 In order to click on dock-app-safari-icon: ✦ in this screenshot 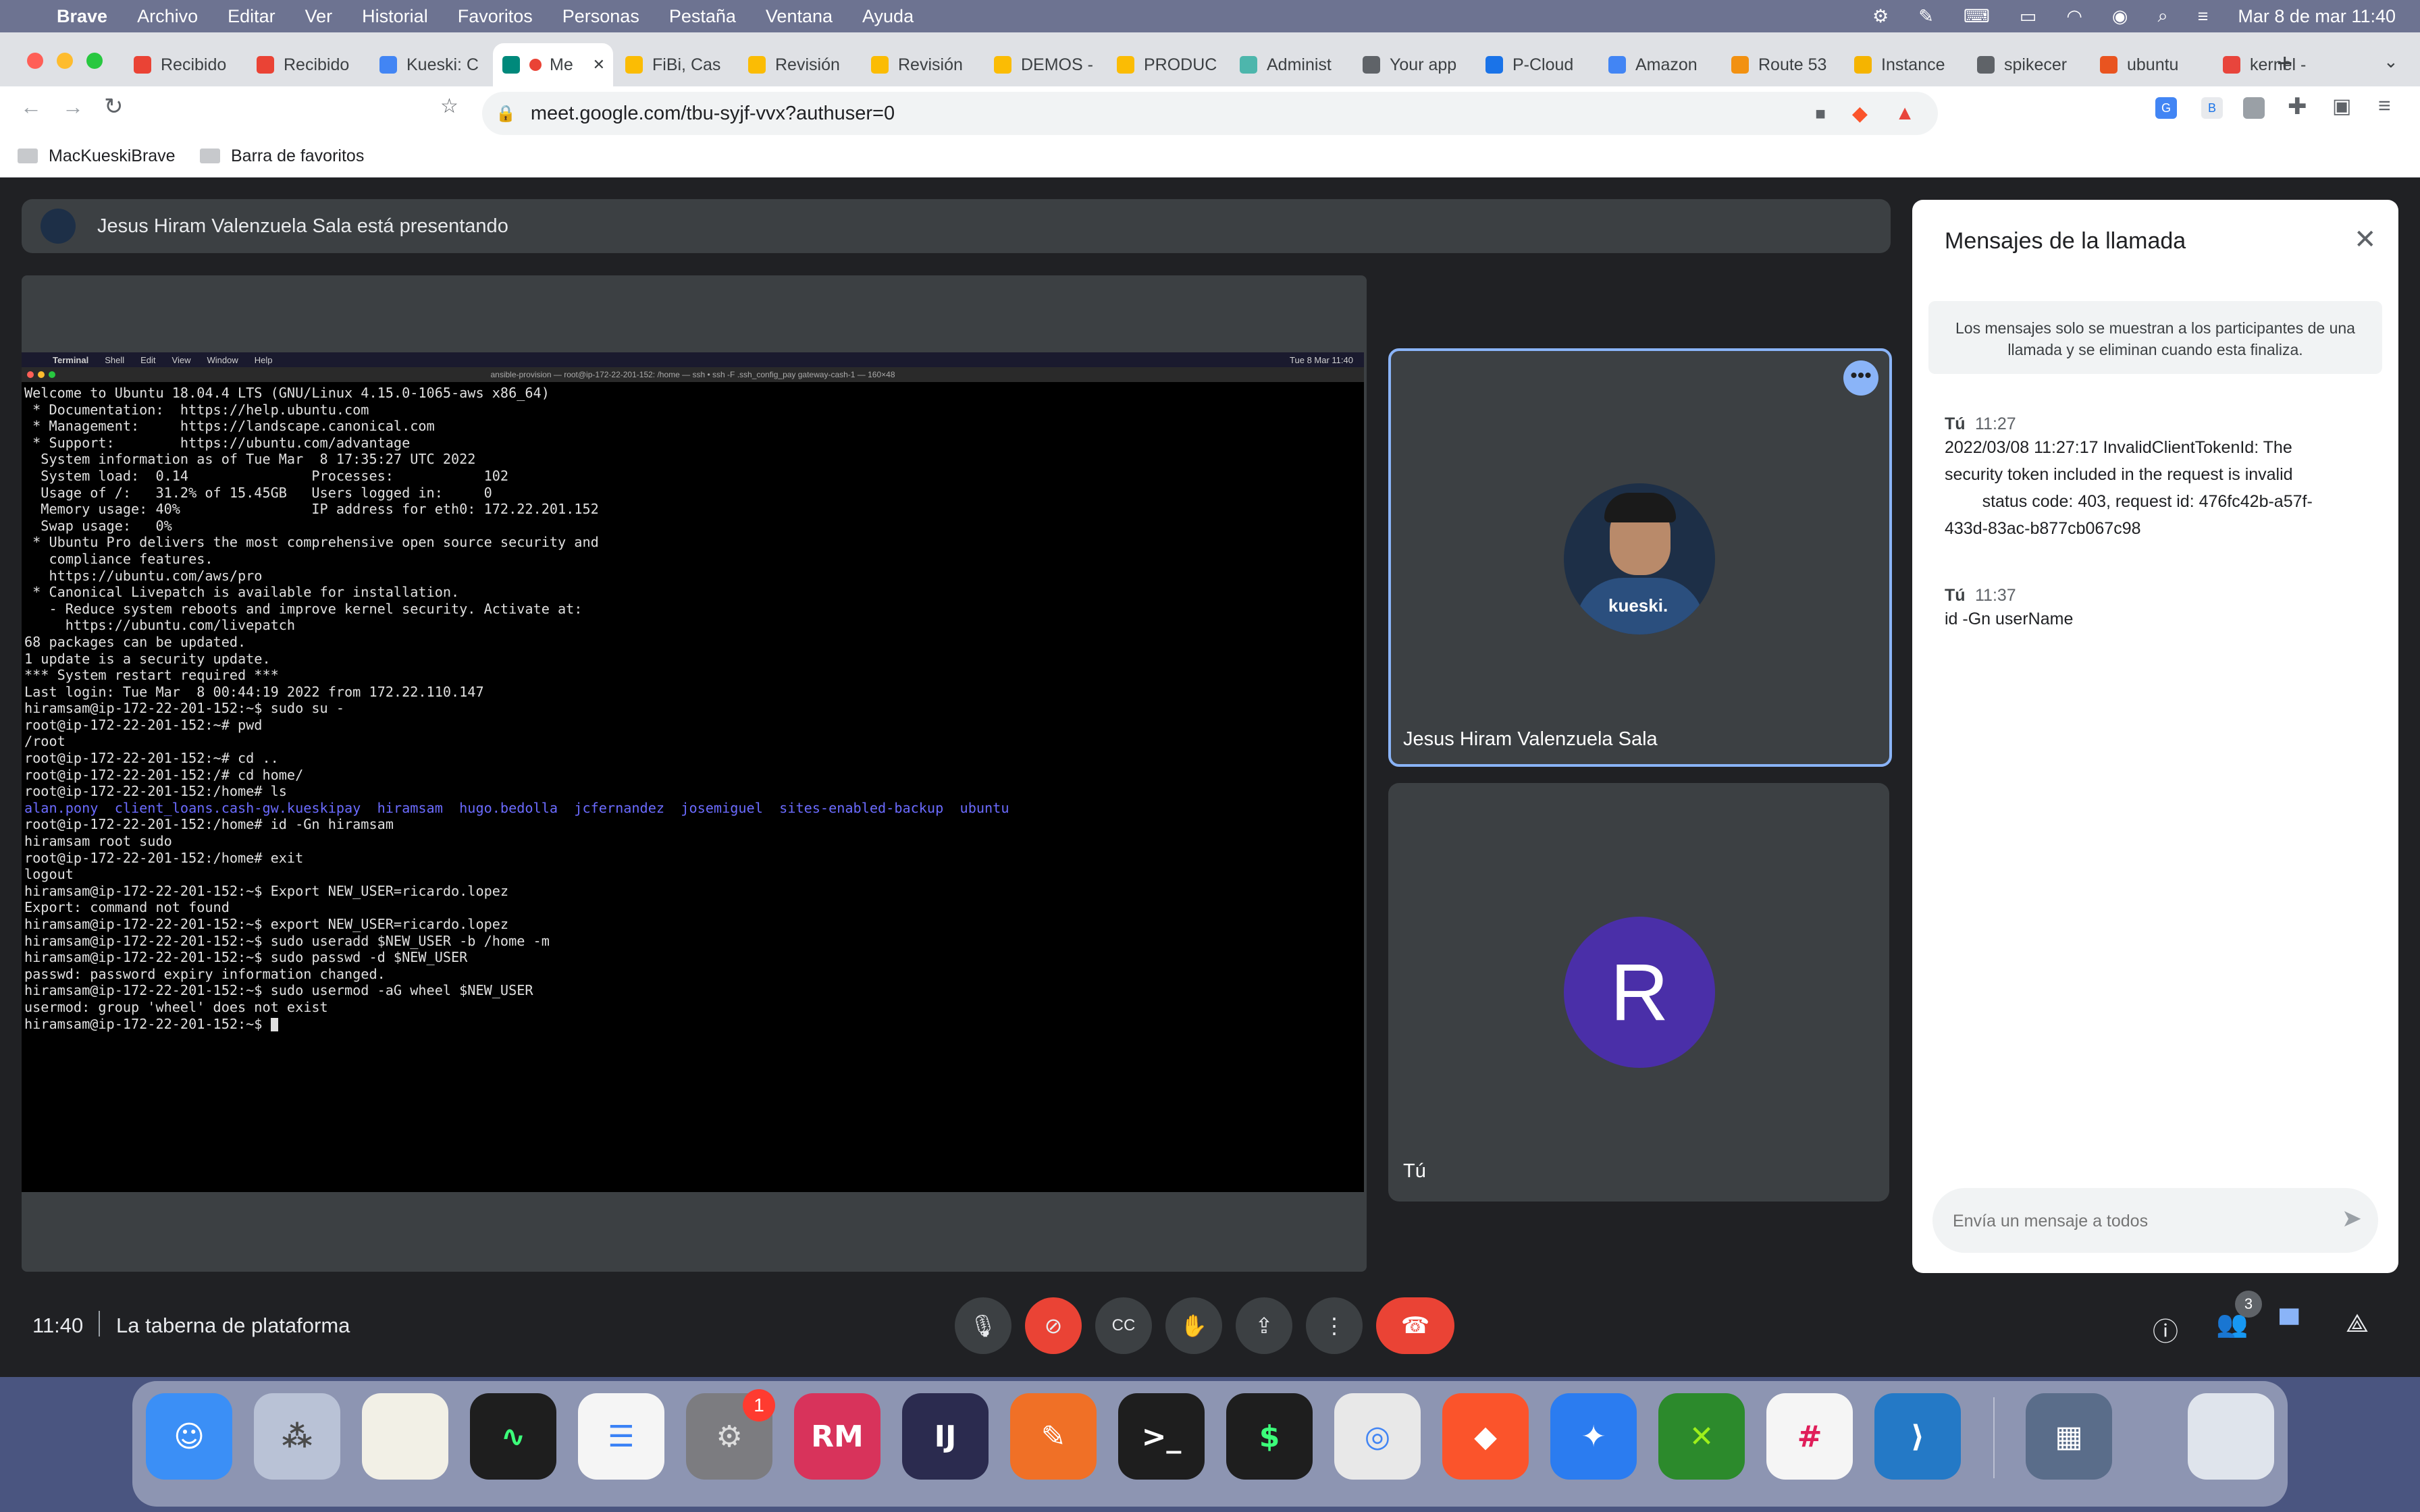, I will do `click(1593, 1436)`.